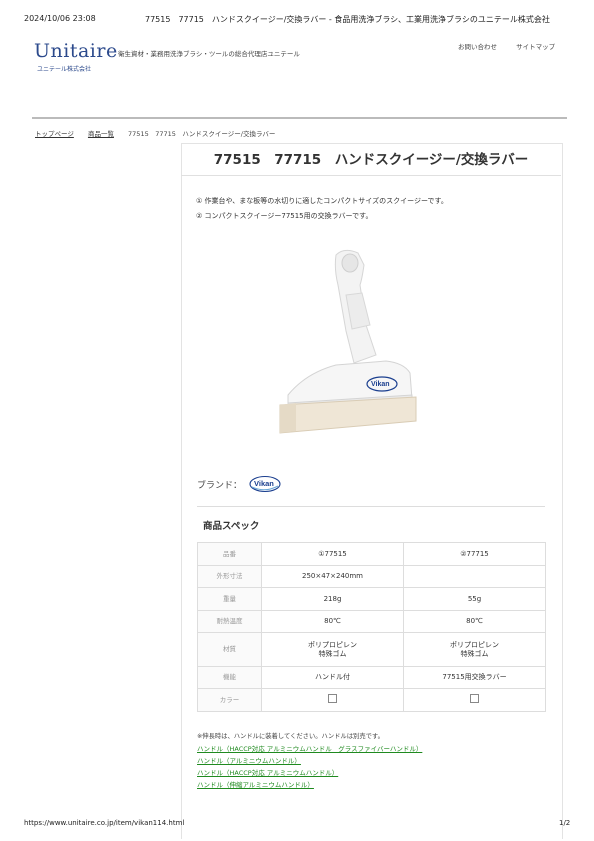  What do you see at coordinates (229, 599) in the screenshot?
I see `spec-label: 重量` at bounding box center [229, 599].